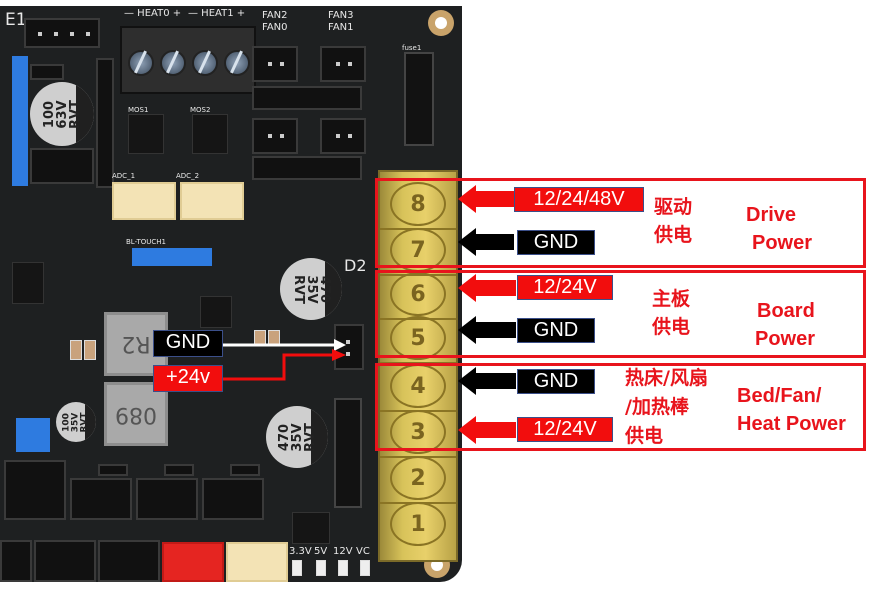 The height and width of the screenshot is (594, 872). What do you see at coordinates (278, 367) in the screenshot?
I see `arrow-red-24v-line` at bounding box center [278, 367].